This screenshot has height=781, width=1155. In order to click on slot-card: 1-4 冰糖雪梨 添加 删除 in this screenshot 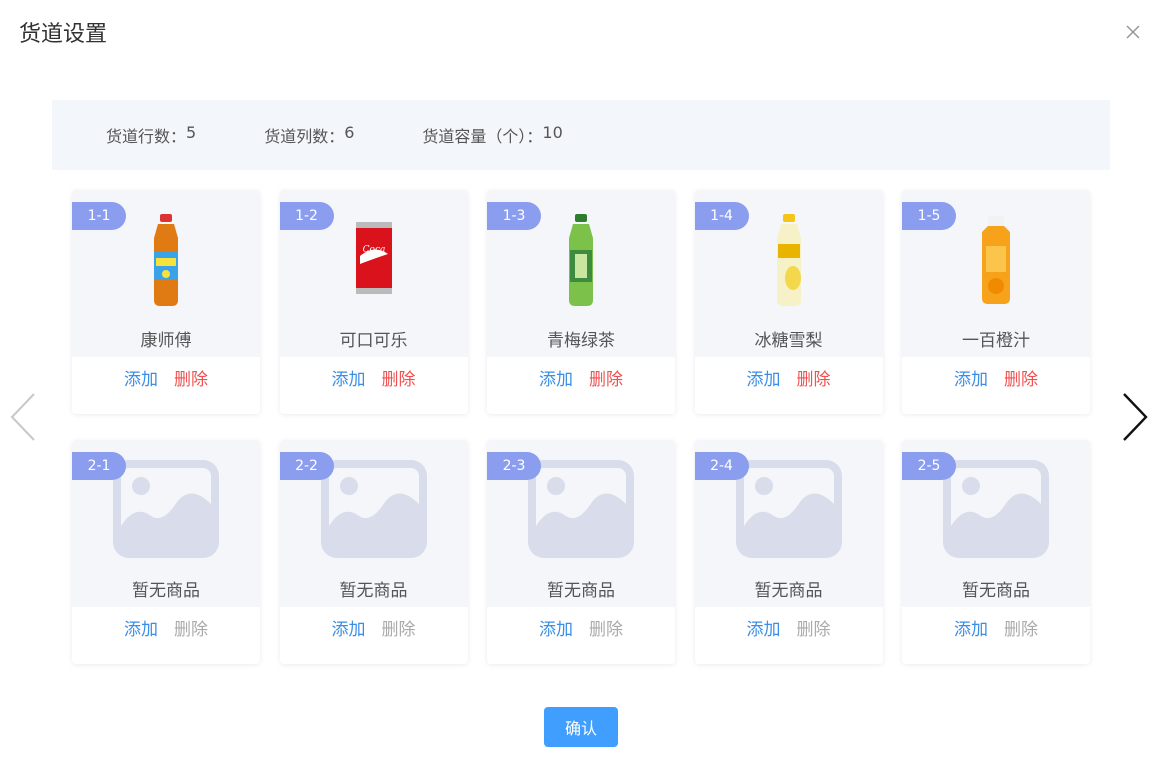, I will do `click(788, 302)`.